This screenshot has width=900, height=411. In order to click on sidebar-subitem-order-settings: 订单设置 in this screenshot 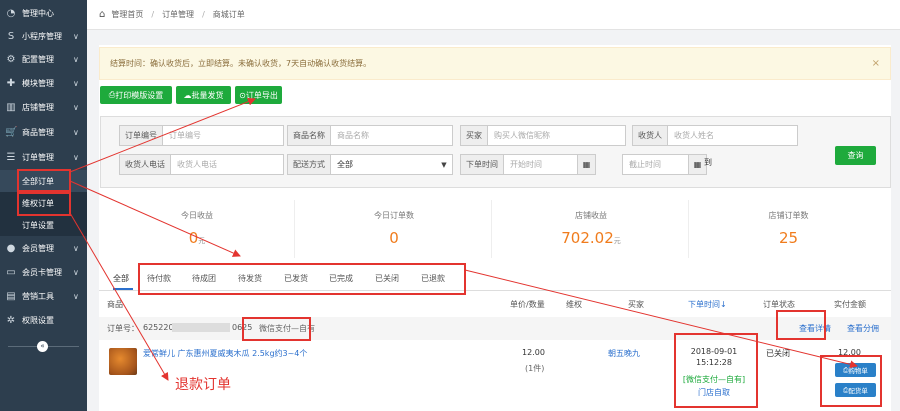, I will do `click(43, 225)`.